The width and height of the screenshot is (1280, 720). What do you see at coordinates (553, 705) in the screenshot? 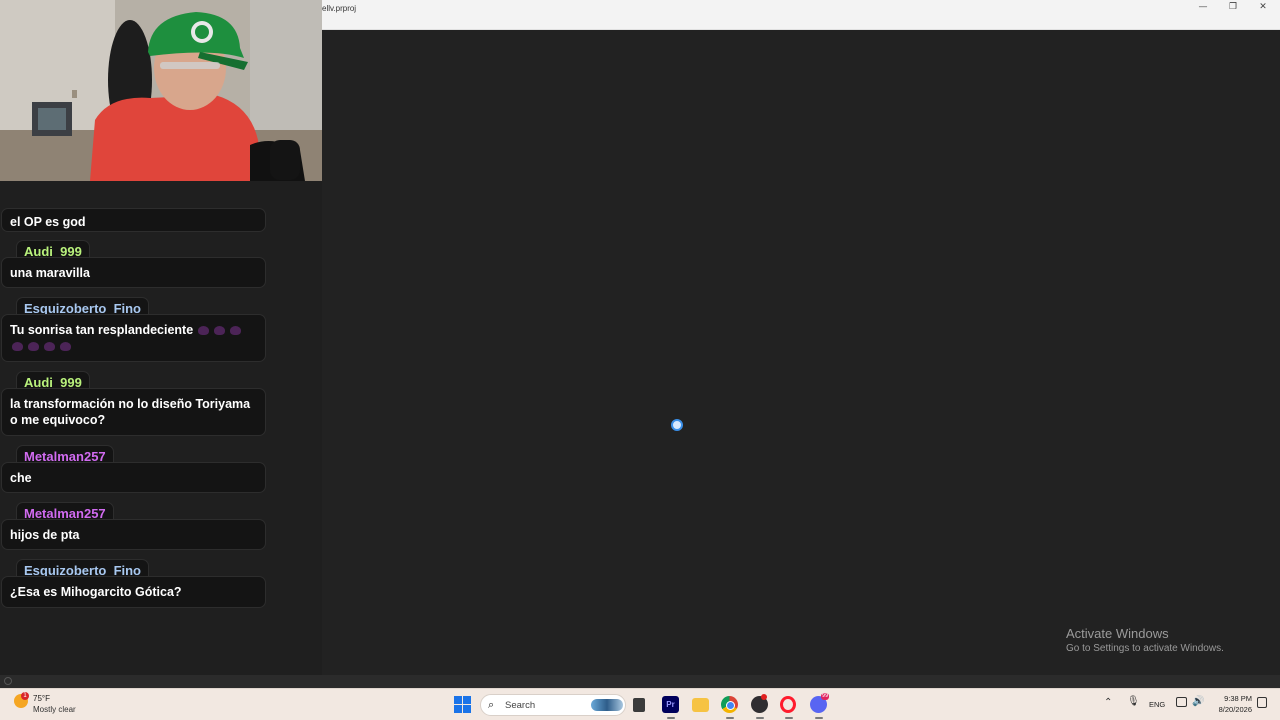
I see `taskbar-search: ⌕ Search` at bounding box center [553, 705].